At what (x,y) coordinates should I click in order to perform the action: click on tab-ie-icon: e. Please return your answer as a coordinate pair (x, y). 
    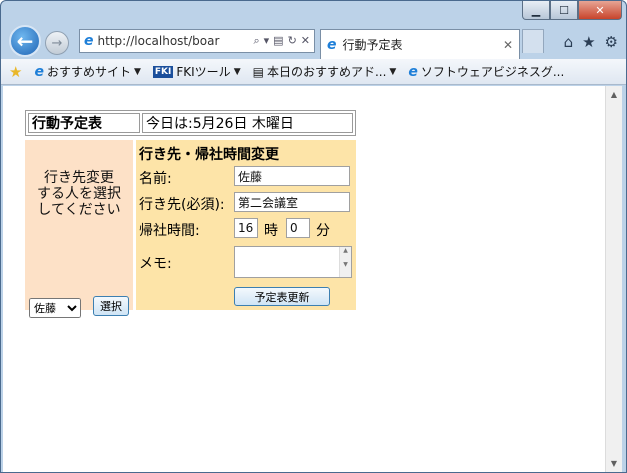
    Looking at the image, I should click on (332, 44).